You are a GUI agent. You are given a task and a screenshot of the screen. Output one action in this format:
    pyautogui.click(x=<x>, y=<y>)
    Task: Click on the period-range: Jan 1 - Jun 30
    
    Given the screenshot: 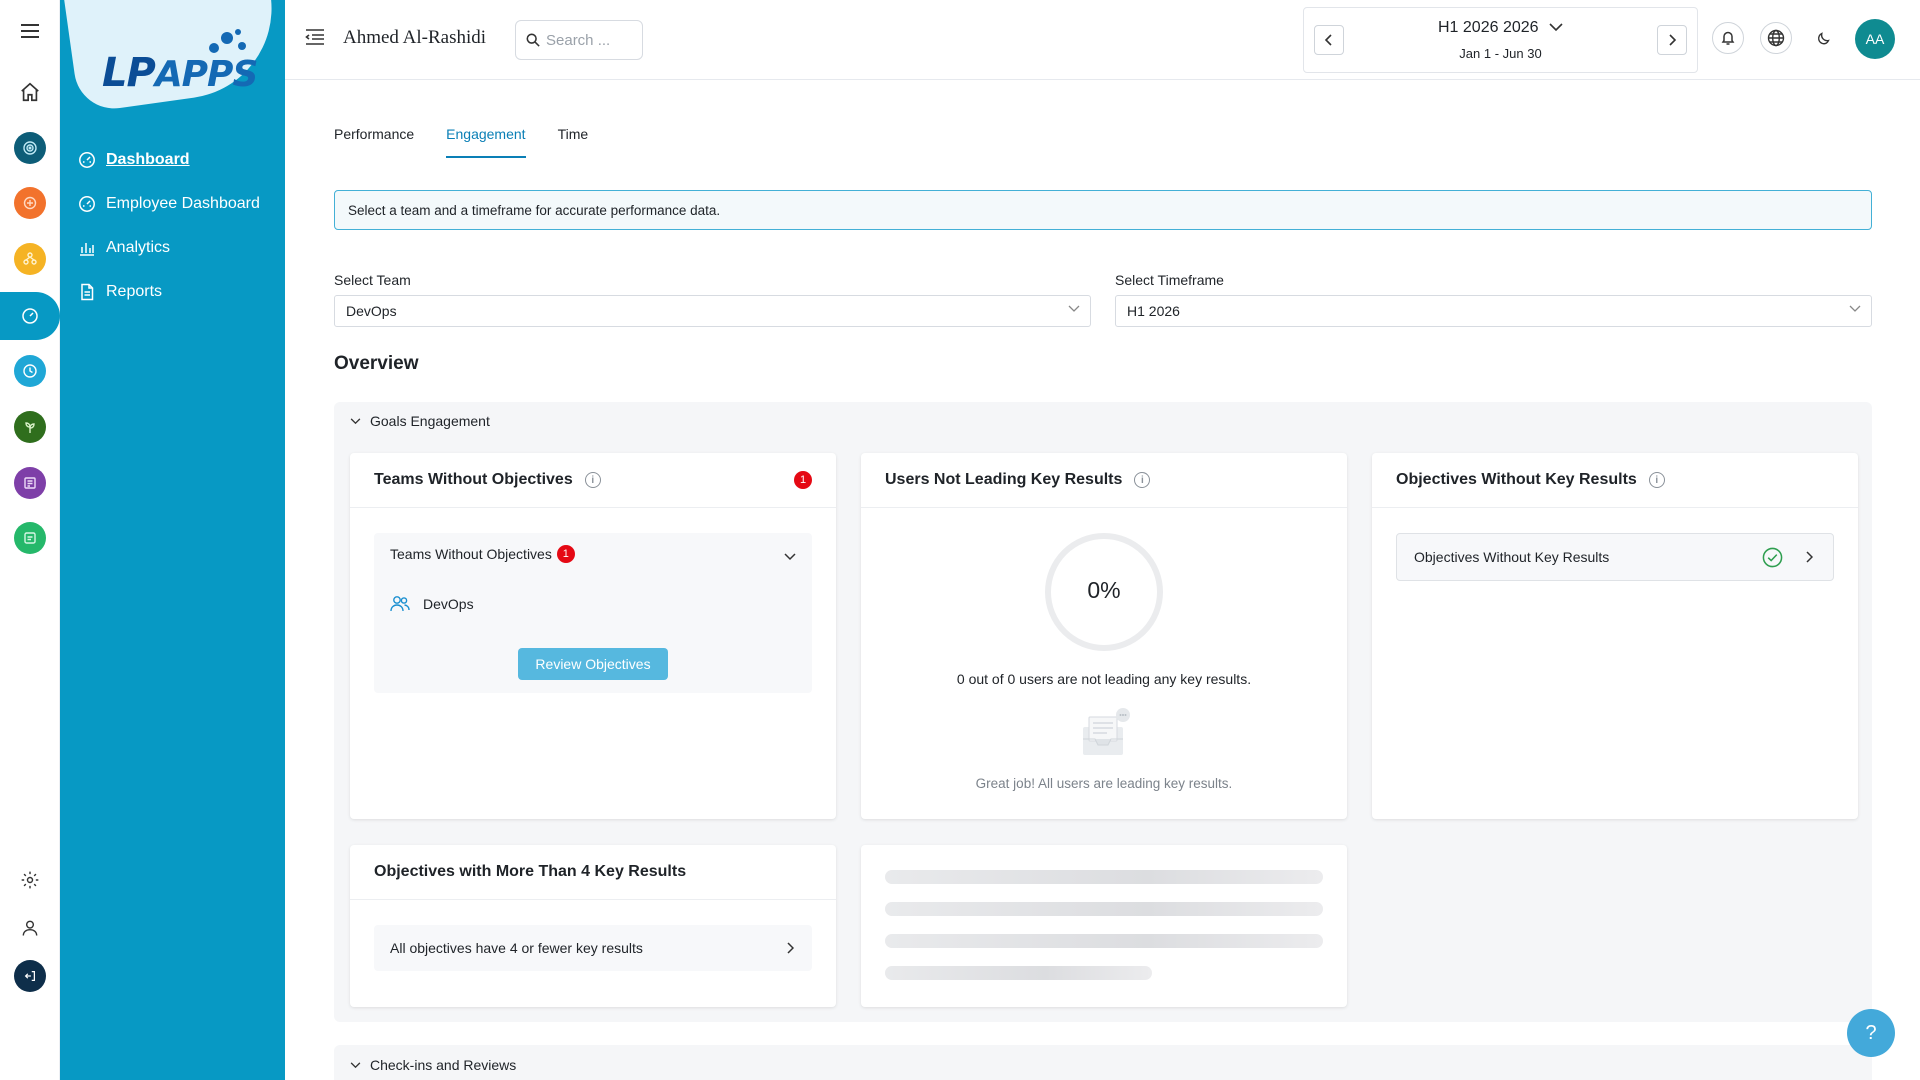 What is the action you would take?
    pyautogui.click(x=1500, y=53)
    